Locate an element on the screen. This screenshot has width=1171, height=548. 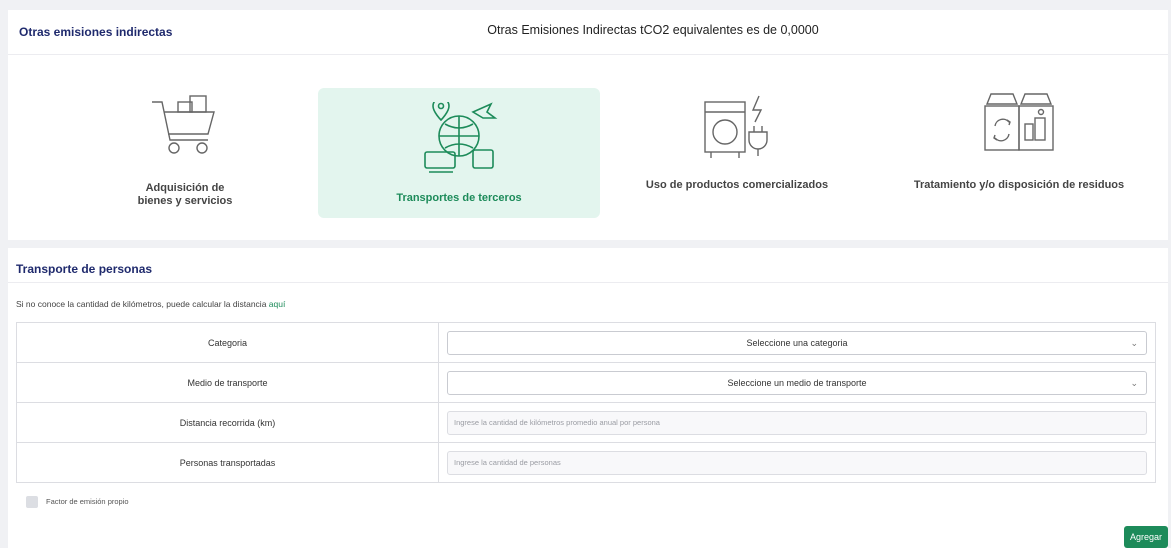
section-title: Transporte de personas is located at coordinates (84, 269).